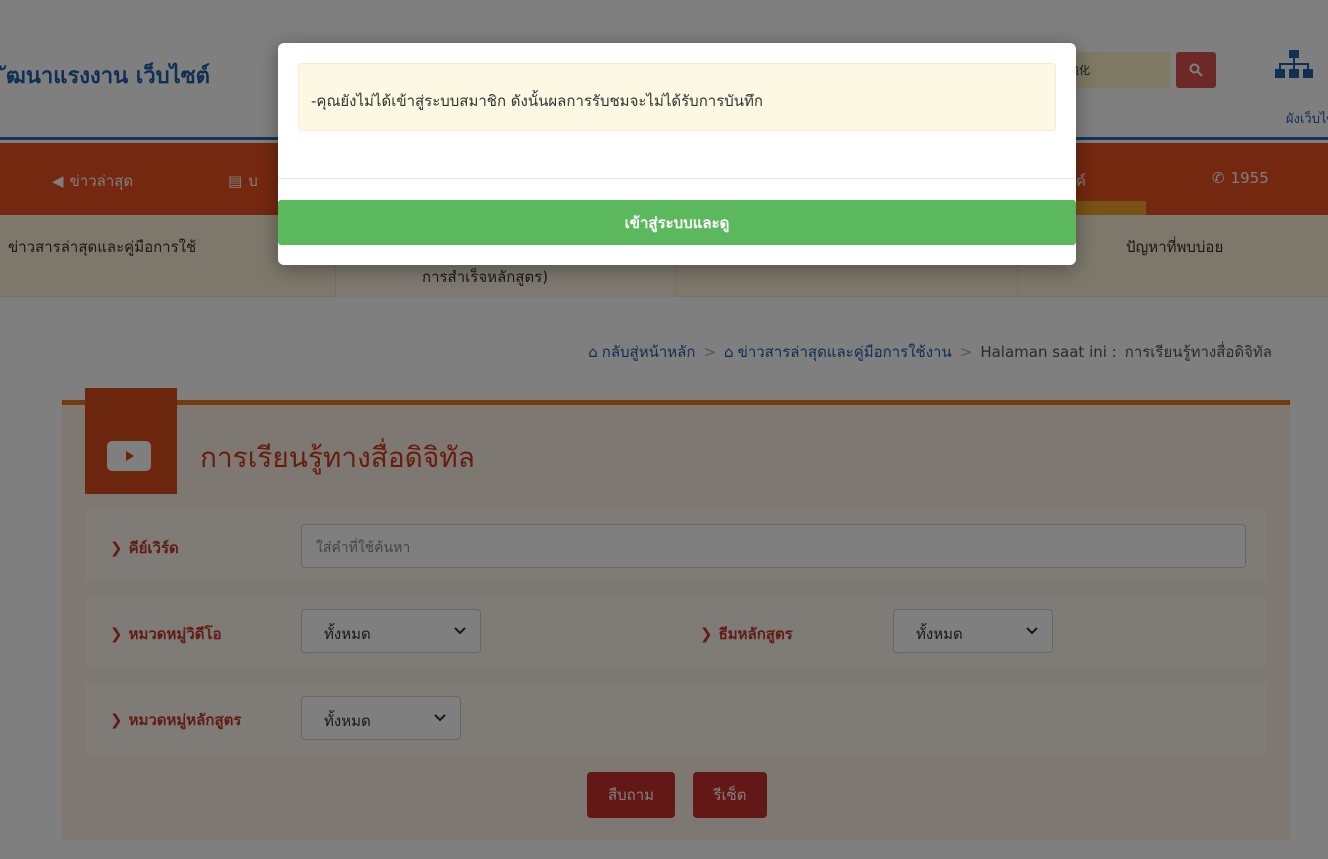 This screenshot has width=1328, height=859. Describe the element at coordinates (677, 178) in the screenshot. I see `modal-divider` at that location.